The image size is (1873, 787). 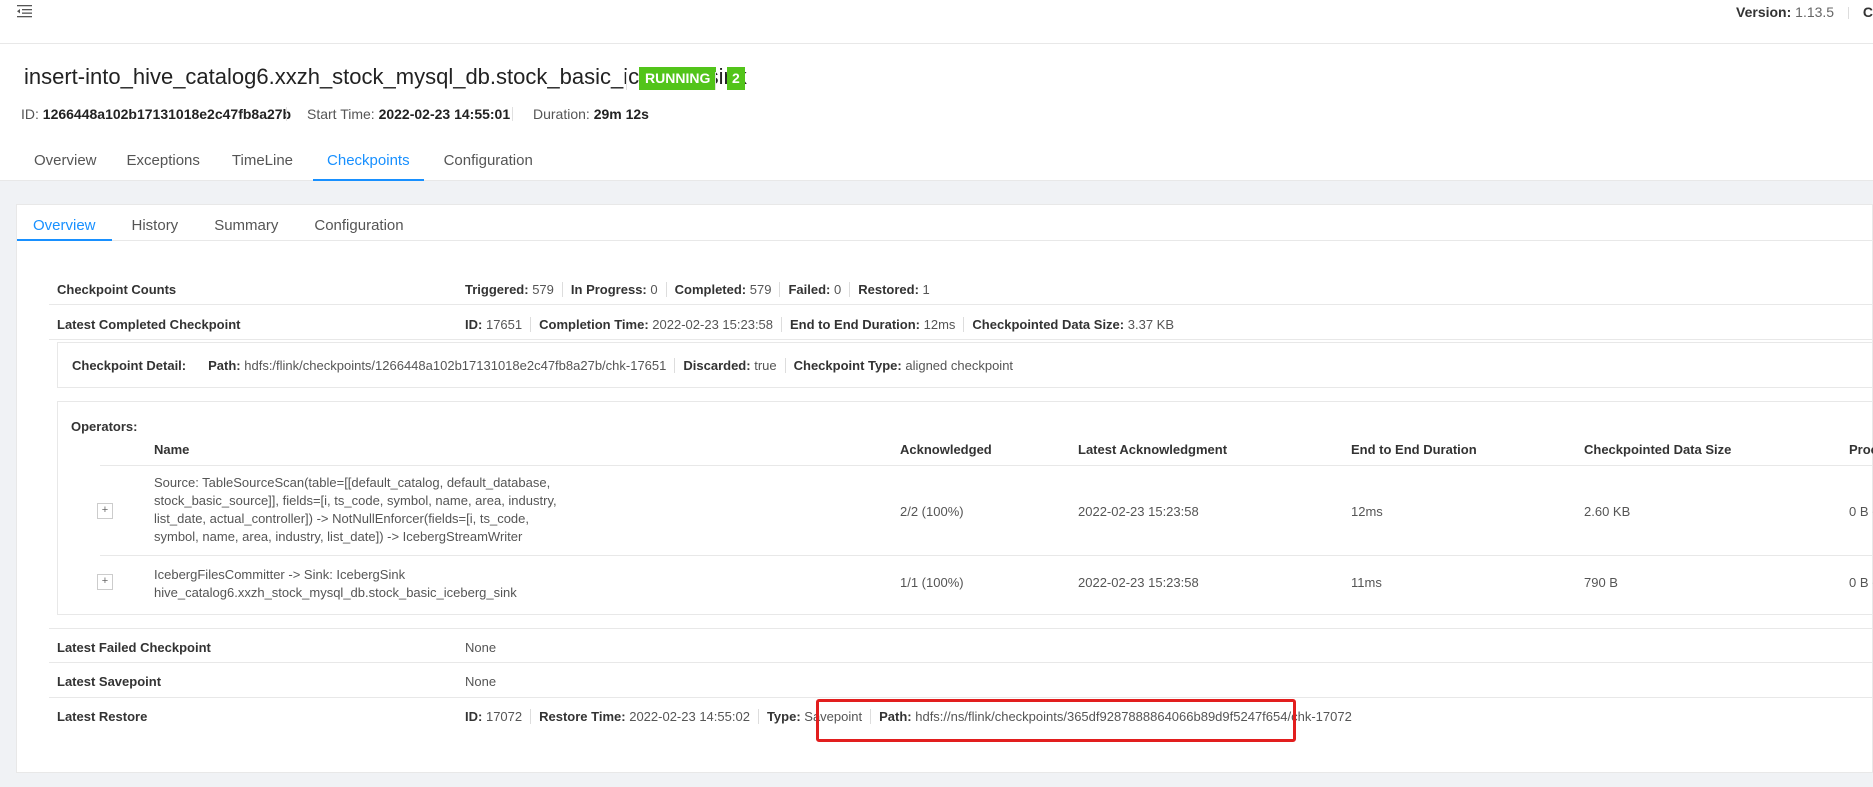 What do you see at coordinates (591, 114) in the screenshot?
I see `job-duration: Duration: 29m 12s` at bounding box center [591, 114].